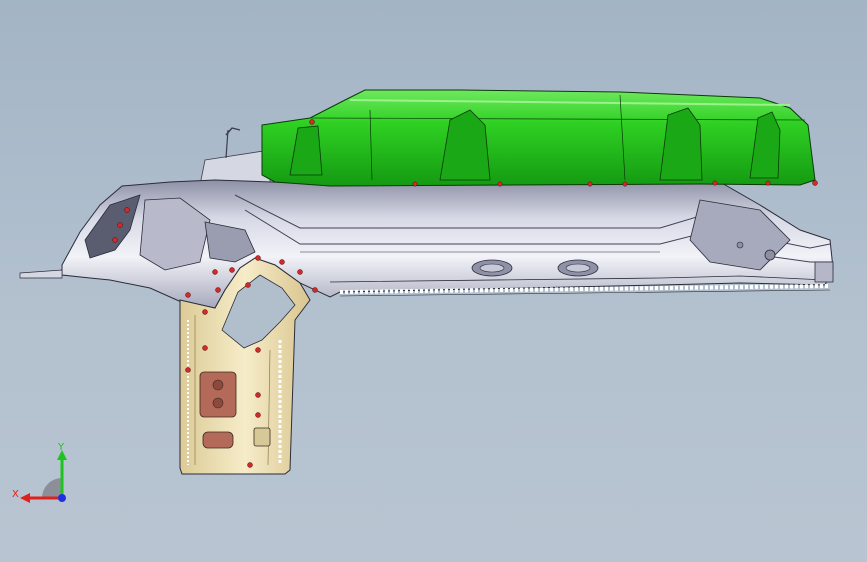 The height and width of the screenshot is (562, 867). Describe the element at coordinates (235, 156) in the screenshot. I see `roof-rail-outline` at that location.